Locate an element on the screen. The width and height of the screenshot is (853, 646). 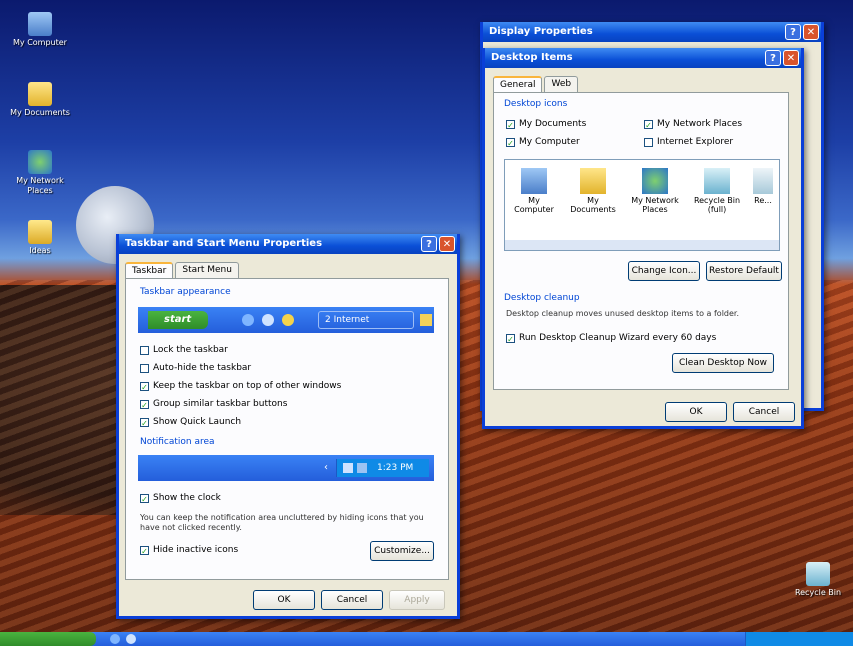
desktop-icon-my-computer: My Computer is located at coordinates (40, 30).